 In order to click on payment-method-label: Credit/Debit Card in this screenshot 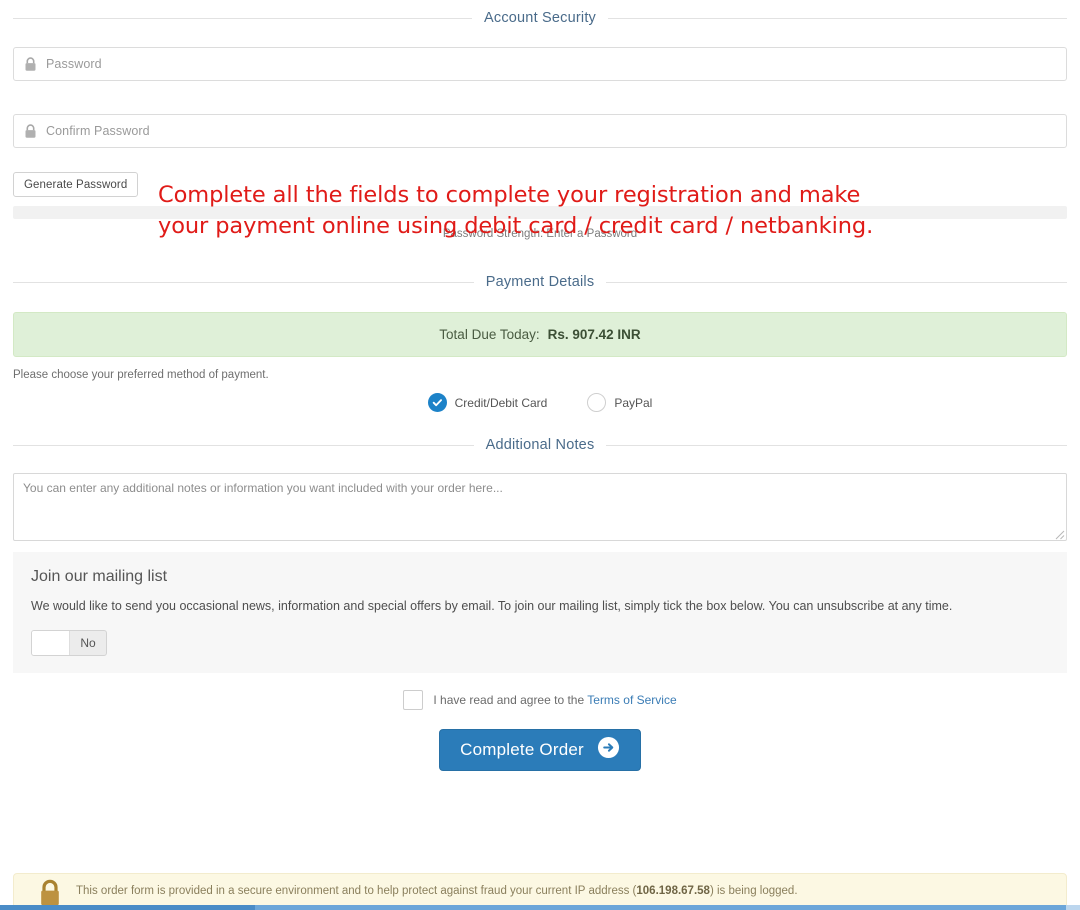, I will do `click(501, 402)`.